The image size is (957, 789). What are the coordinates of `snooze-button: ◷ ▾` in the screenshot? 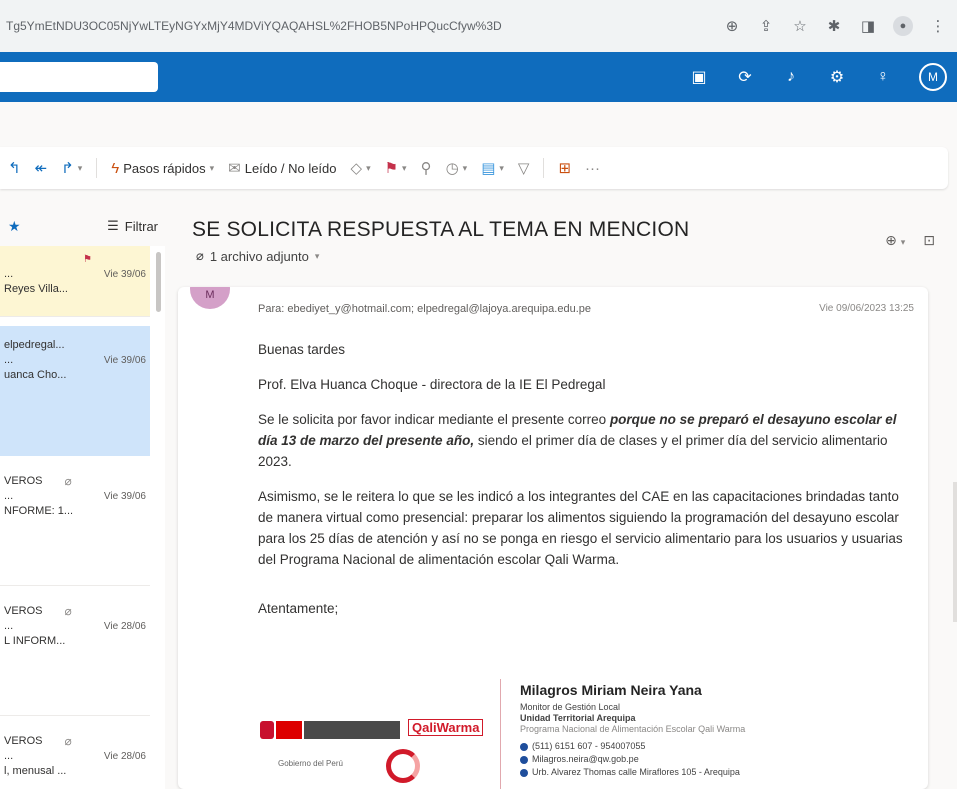 It's located at (457, 168).